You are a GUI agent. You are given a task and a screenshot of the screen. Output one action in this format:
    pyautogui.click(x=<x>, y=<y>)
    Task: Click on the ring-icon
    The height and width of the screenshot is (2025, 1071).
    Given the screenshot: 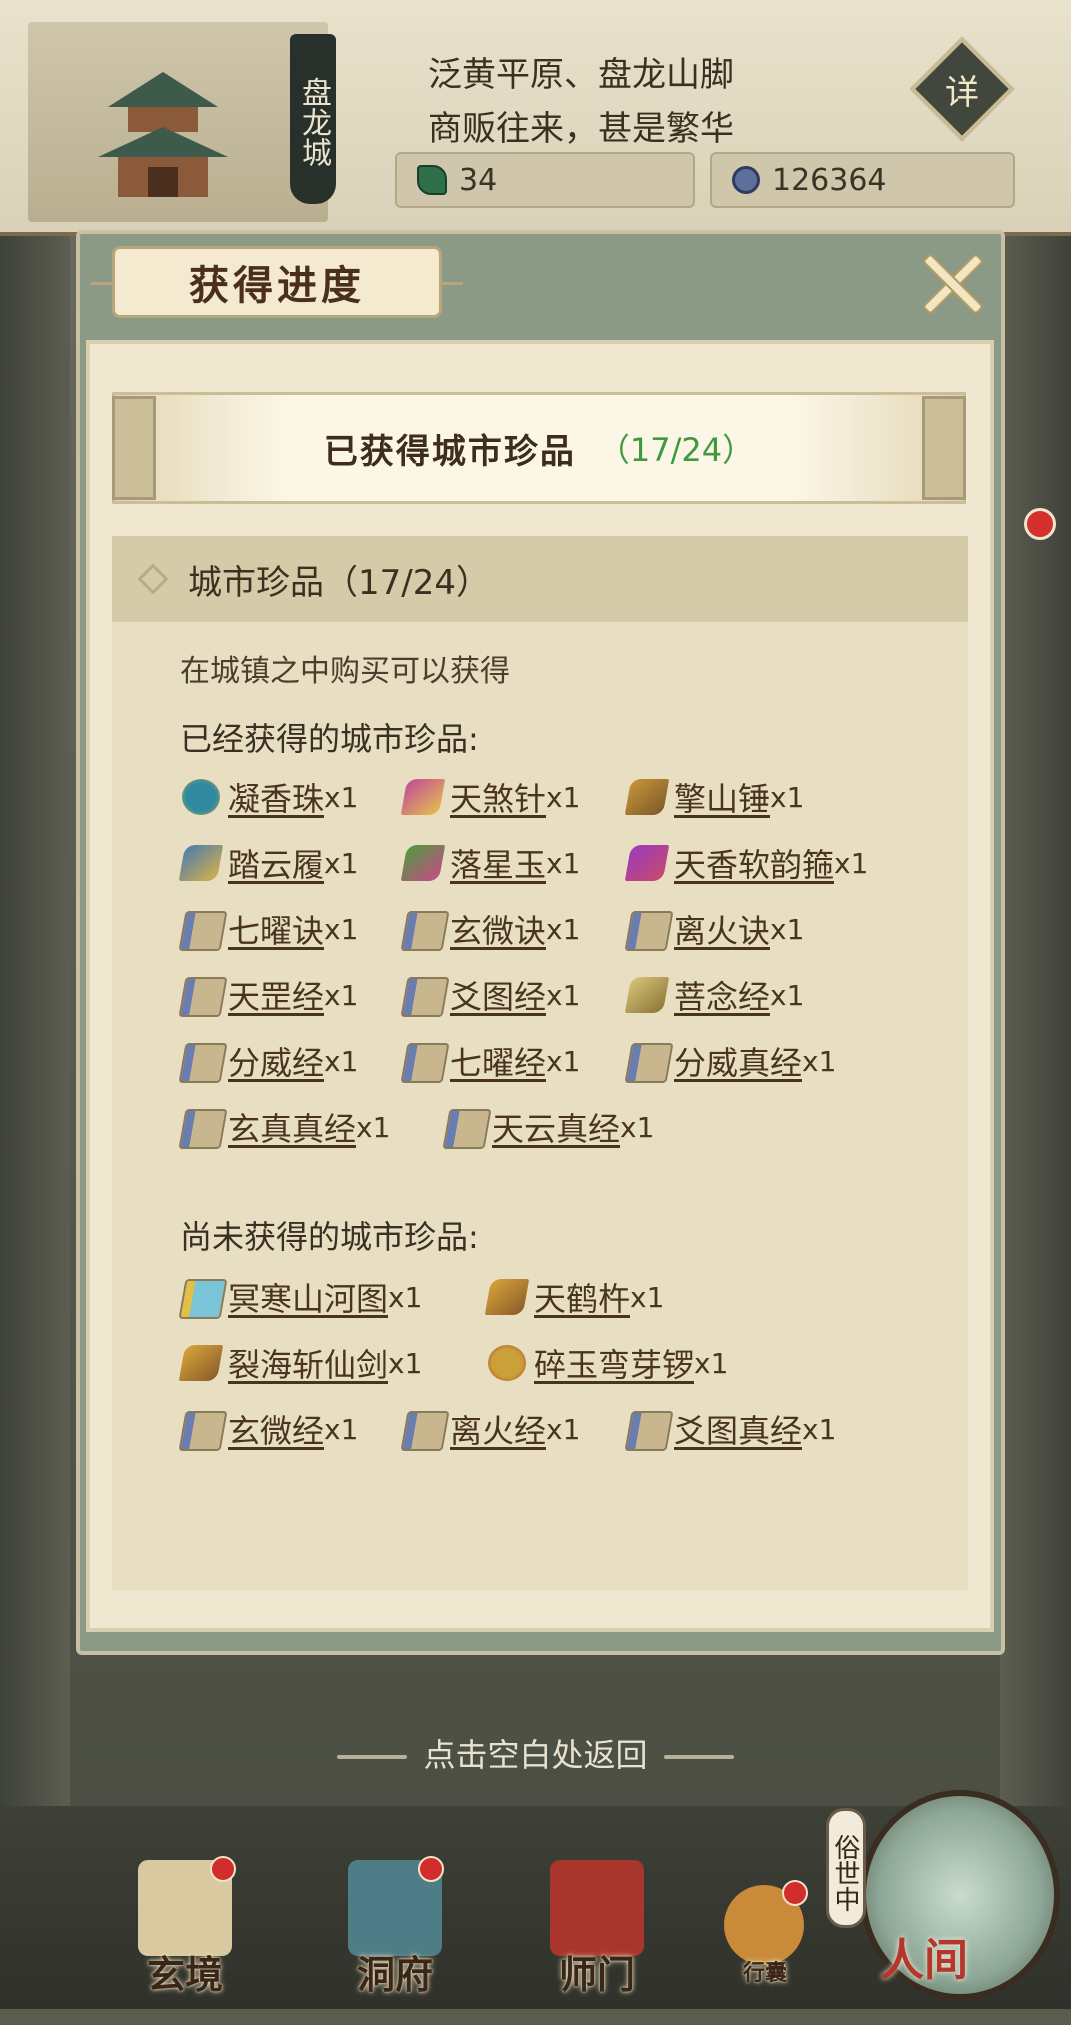 What is the action you would take?
    pyautogui.click(x=646, y=863)
    